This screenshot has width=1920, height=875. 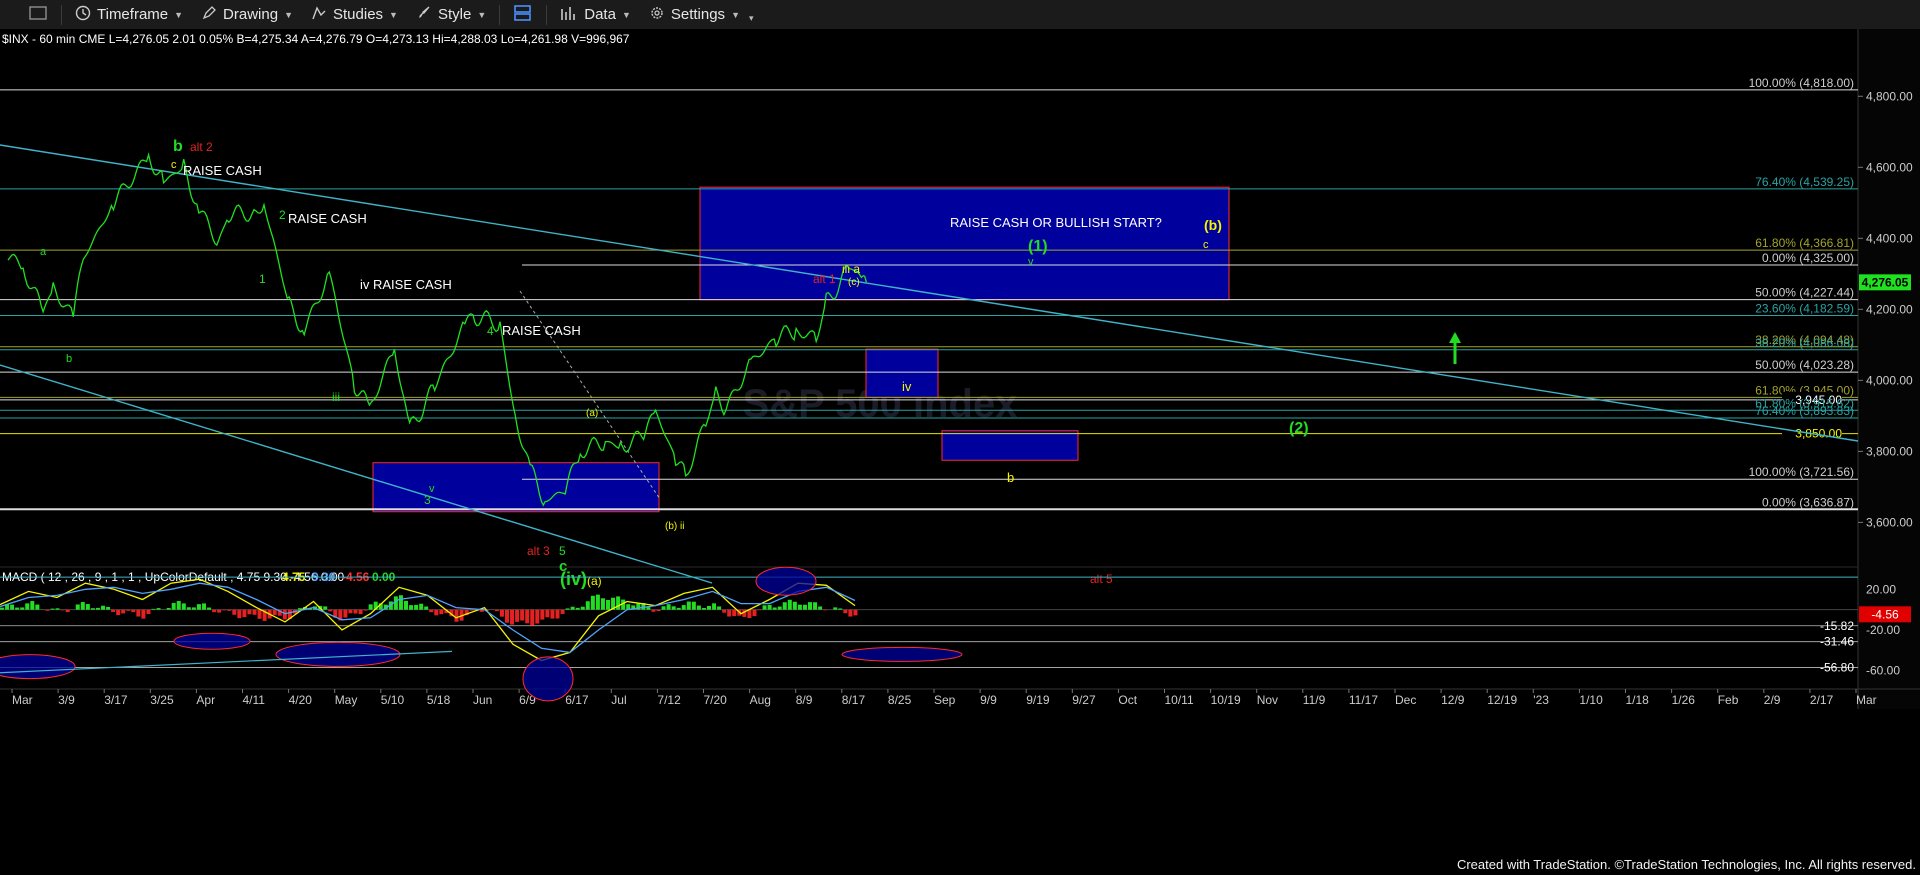 What do you see at coordinates (945, 700) in the screenshot?
I see `date-axis-label: Sep` at bounding box center [945, 700].